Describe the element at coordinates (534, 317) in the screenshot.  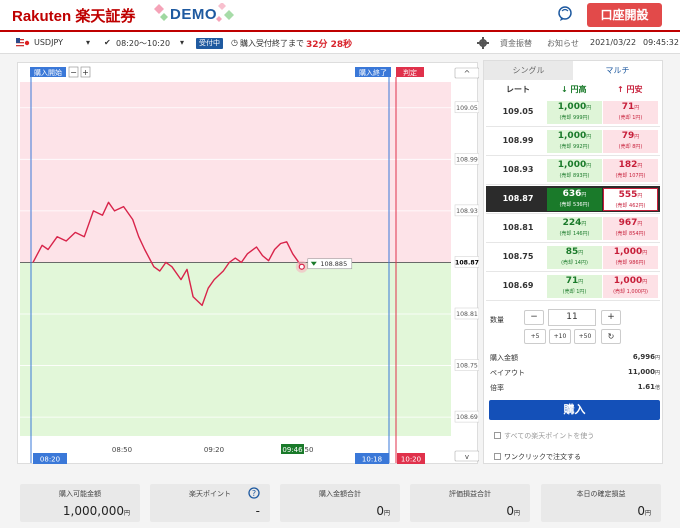
I see `qty-minus-button: −` at that location.